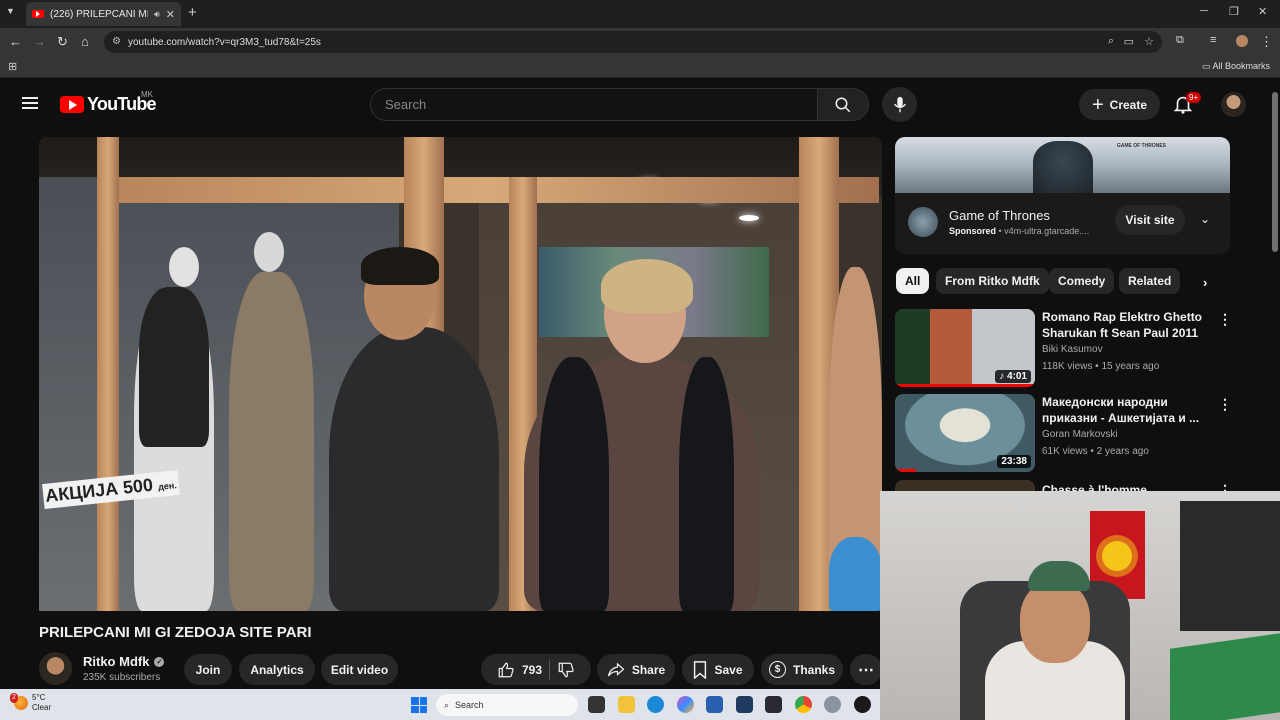 The image size is (1280, 720). What do you see at coordinates (1234, 11) in the screenshot?
I see `maximize-icon: ❐` at bounding box center [1234, 11].